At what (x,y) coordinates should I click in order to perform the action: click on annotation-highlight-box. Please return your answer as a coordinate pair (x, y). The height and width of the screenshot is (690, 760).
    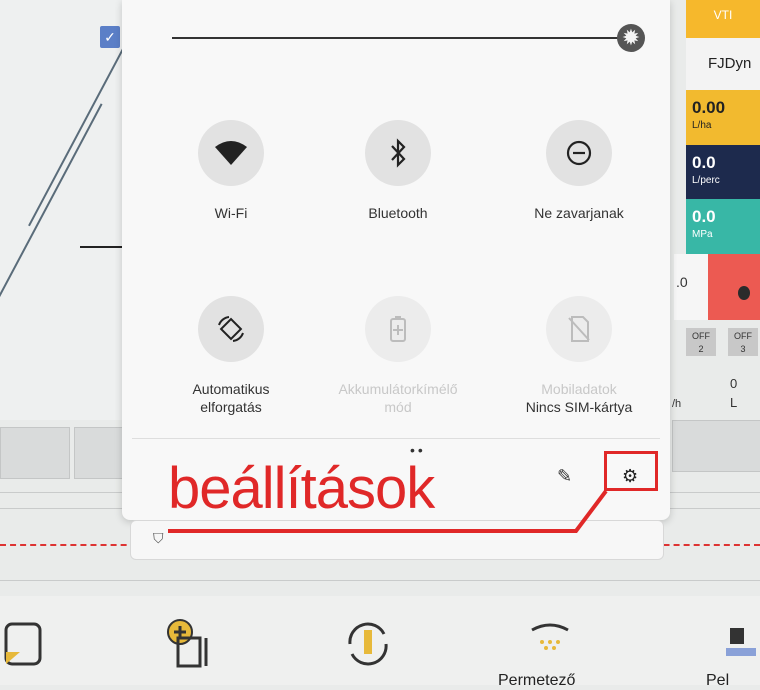
    Looking at the image, I should click on (631, 471).